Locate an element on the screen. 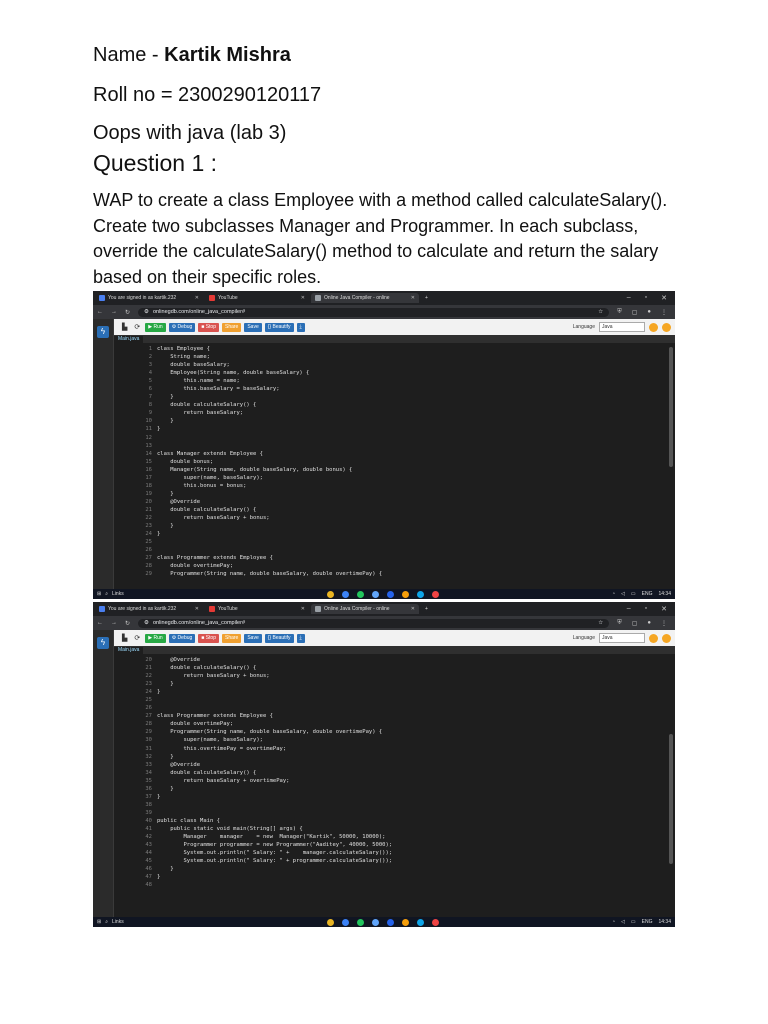  taskbar-apps is located at coordinates (383, 594).